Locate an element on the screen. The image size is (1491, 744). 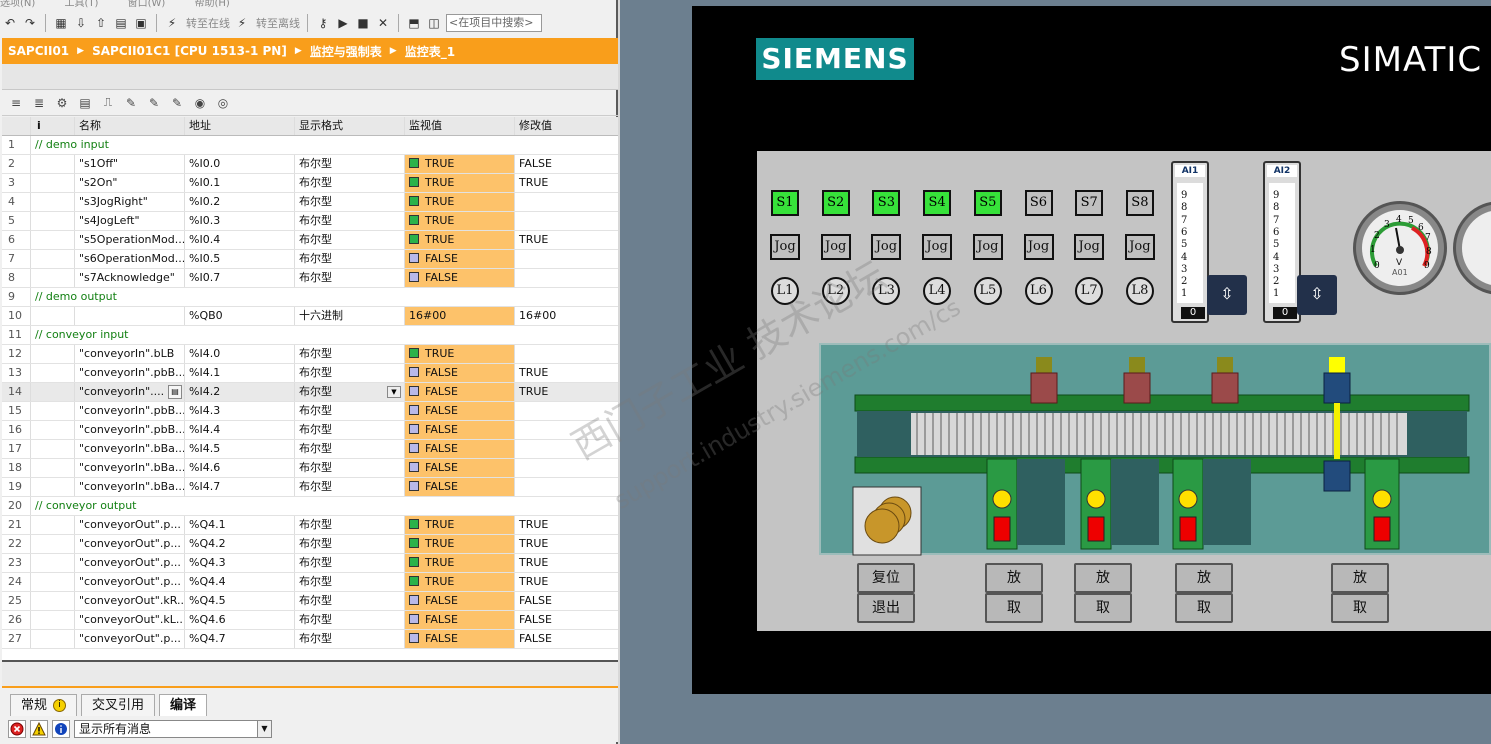
display-format: 十六进制 is located at coordinates (349, 316).